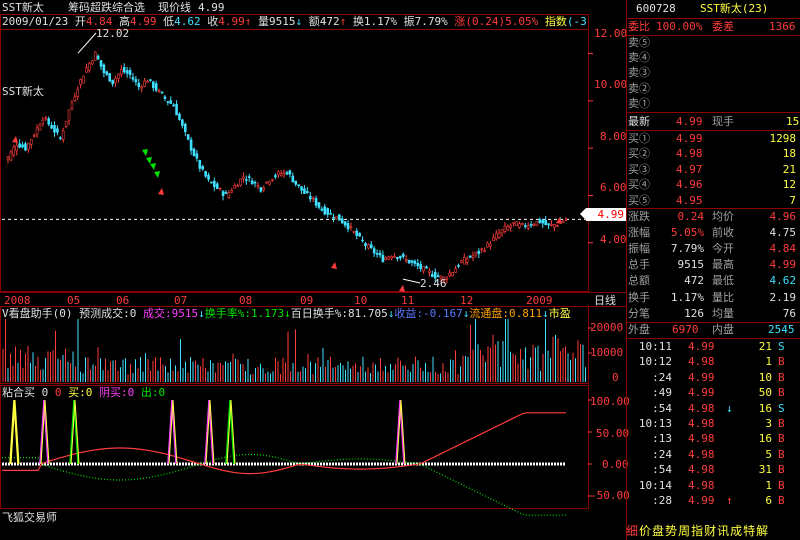 Image resolution: width=800 pixels, height=540 pixels. I want to click on period-label: 日线, so click(605, 300).